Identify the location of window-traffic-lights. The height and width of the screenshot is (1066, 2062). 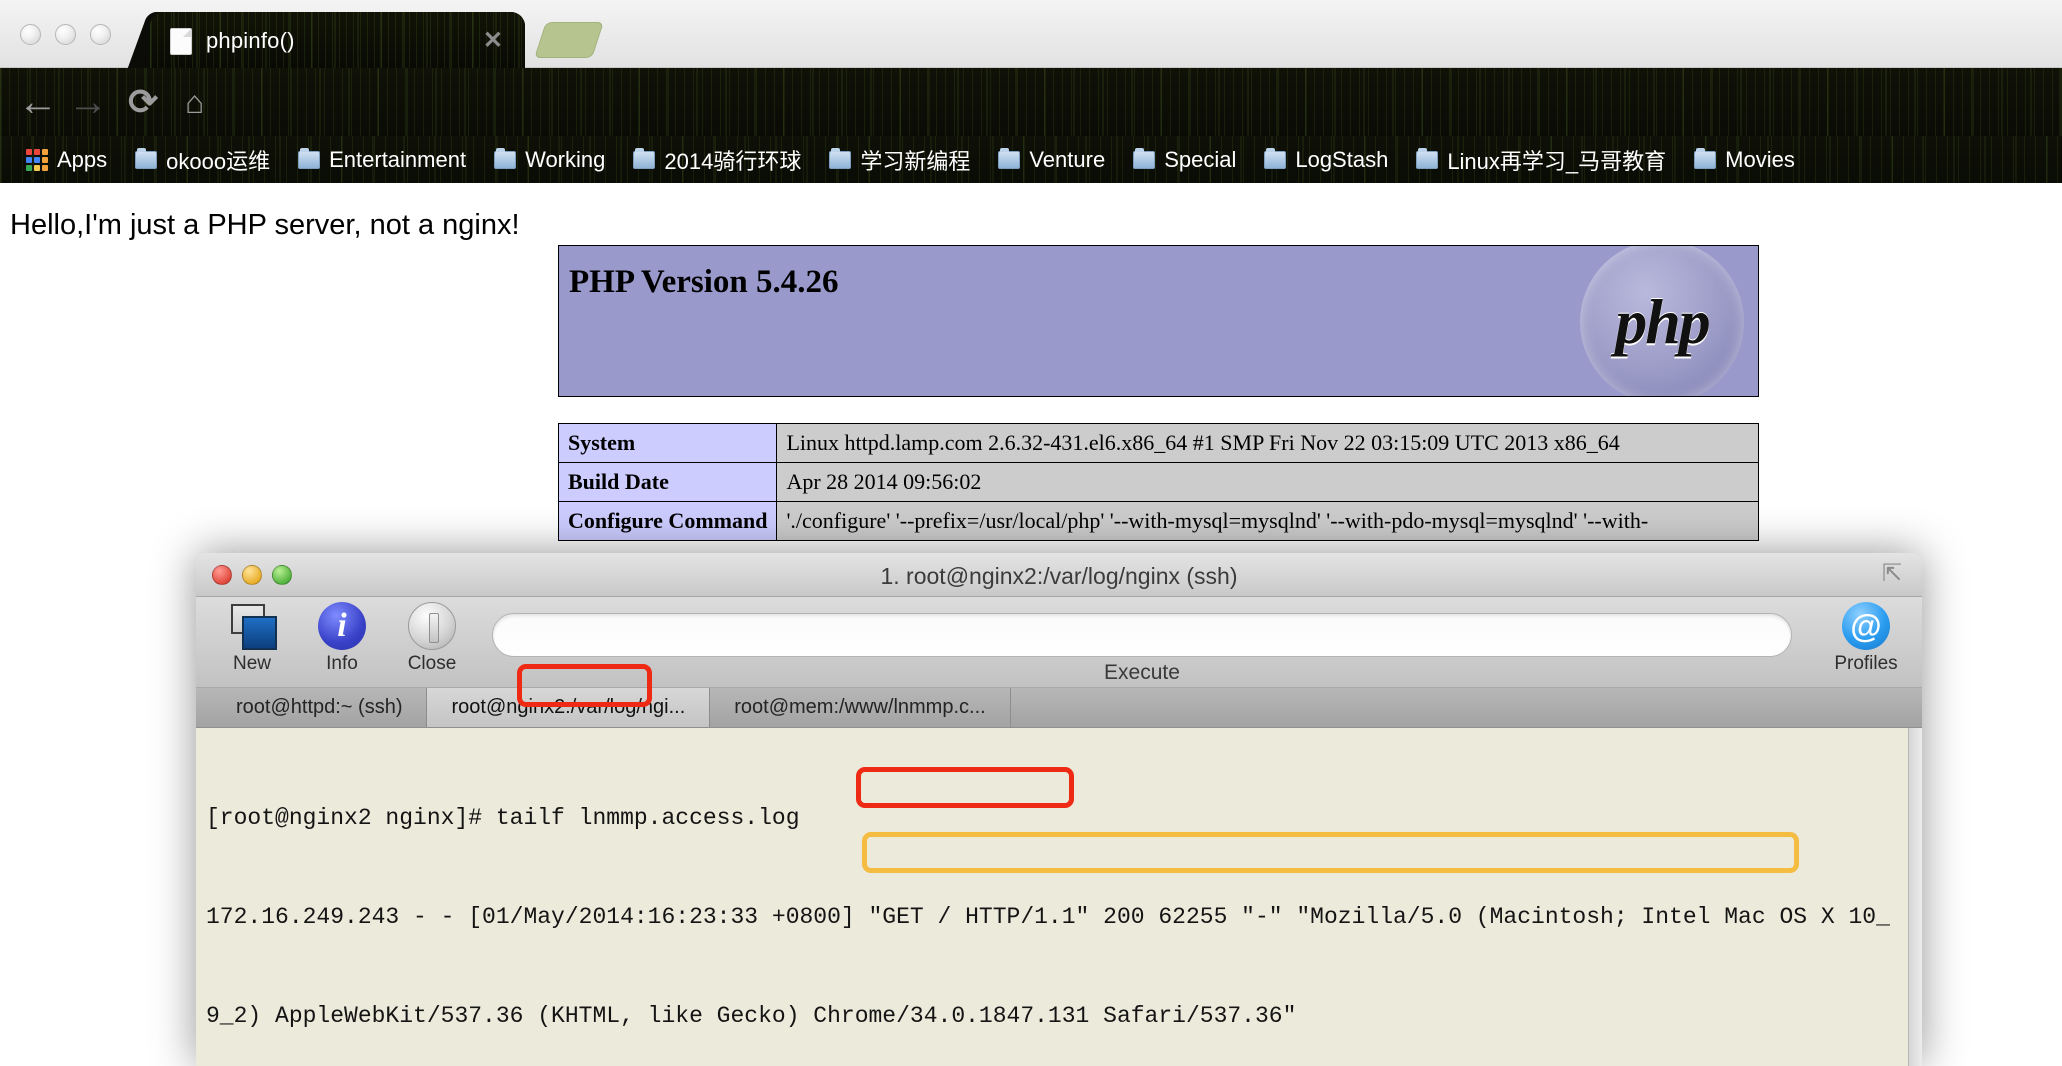
(65, 34).